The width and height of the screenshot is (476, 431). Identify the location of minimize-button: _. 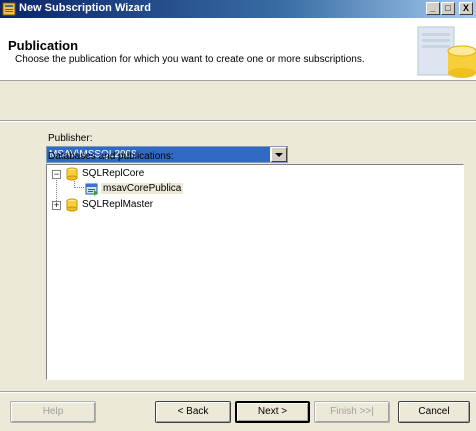
(433, 8).